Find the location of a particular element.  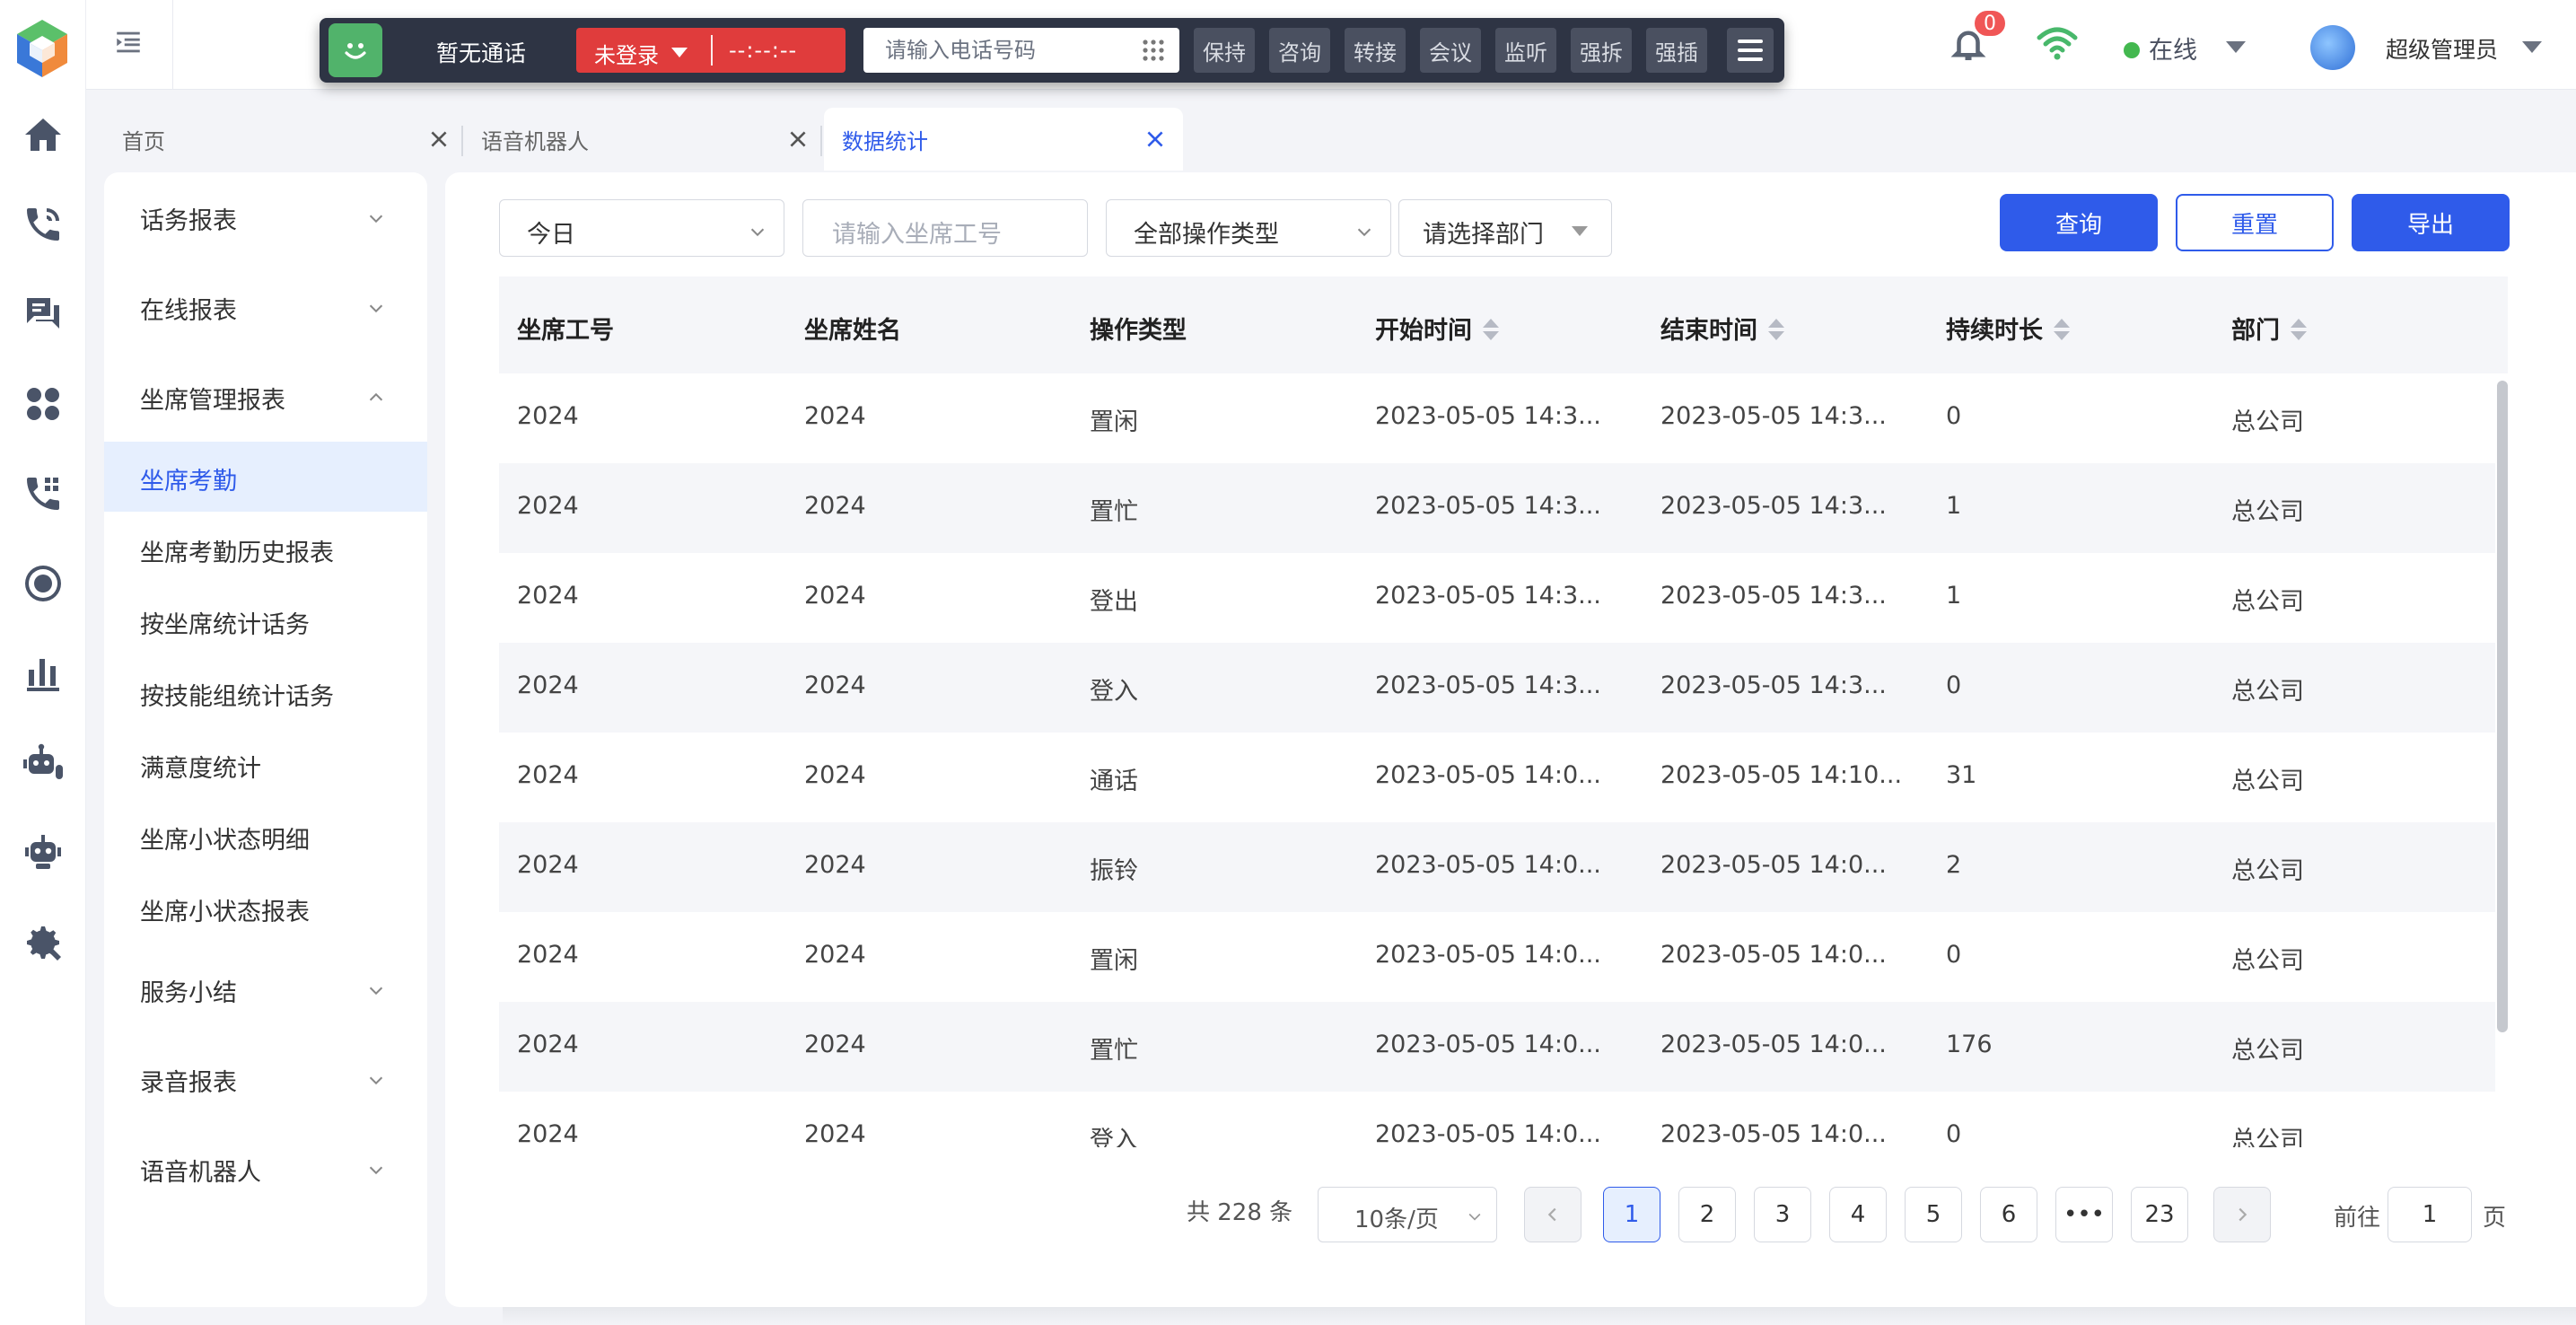

menu-group-service-summary: 服务小结 is located at coordinates (265, 989).